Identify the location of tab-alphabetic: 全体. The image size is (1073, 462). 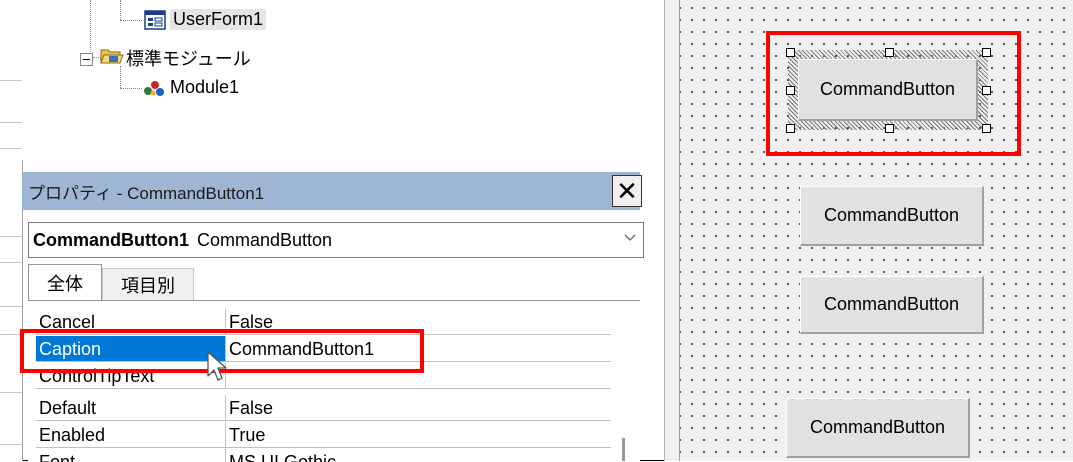
(65, 282).